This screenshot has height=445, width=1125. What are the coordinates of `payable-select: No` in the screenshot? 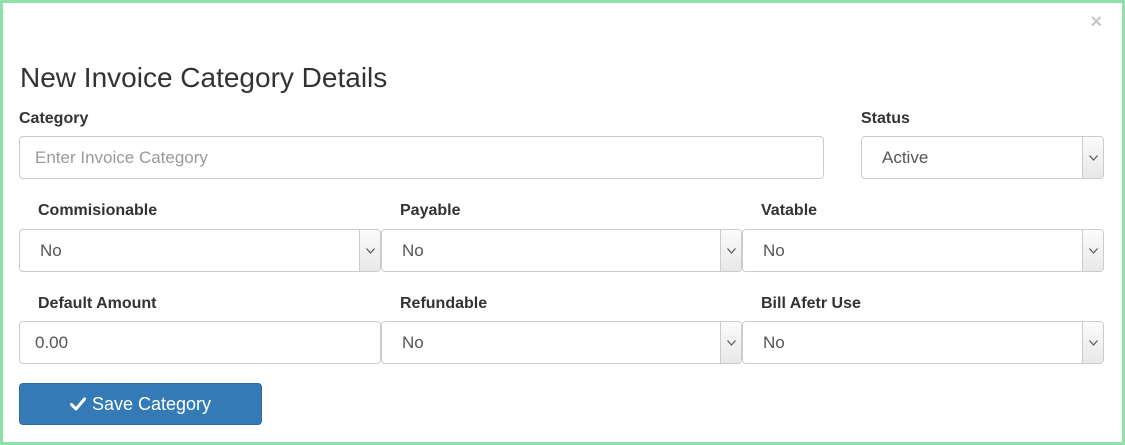 It's located at (561, 250).